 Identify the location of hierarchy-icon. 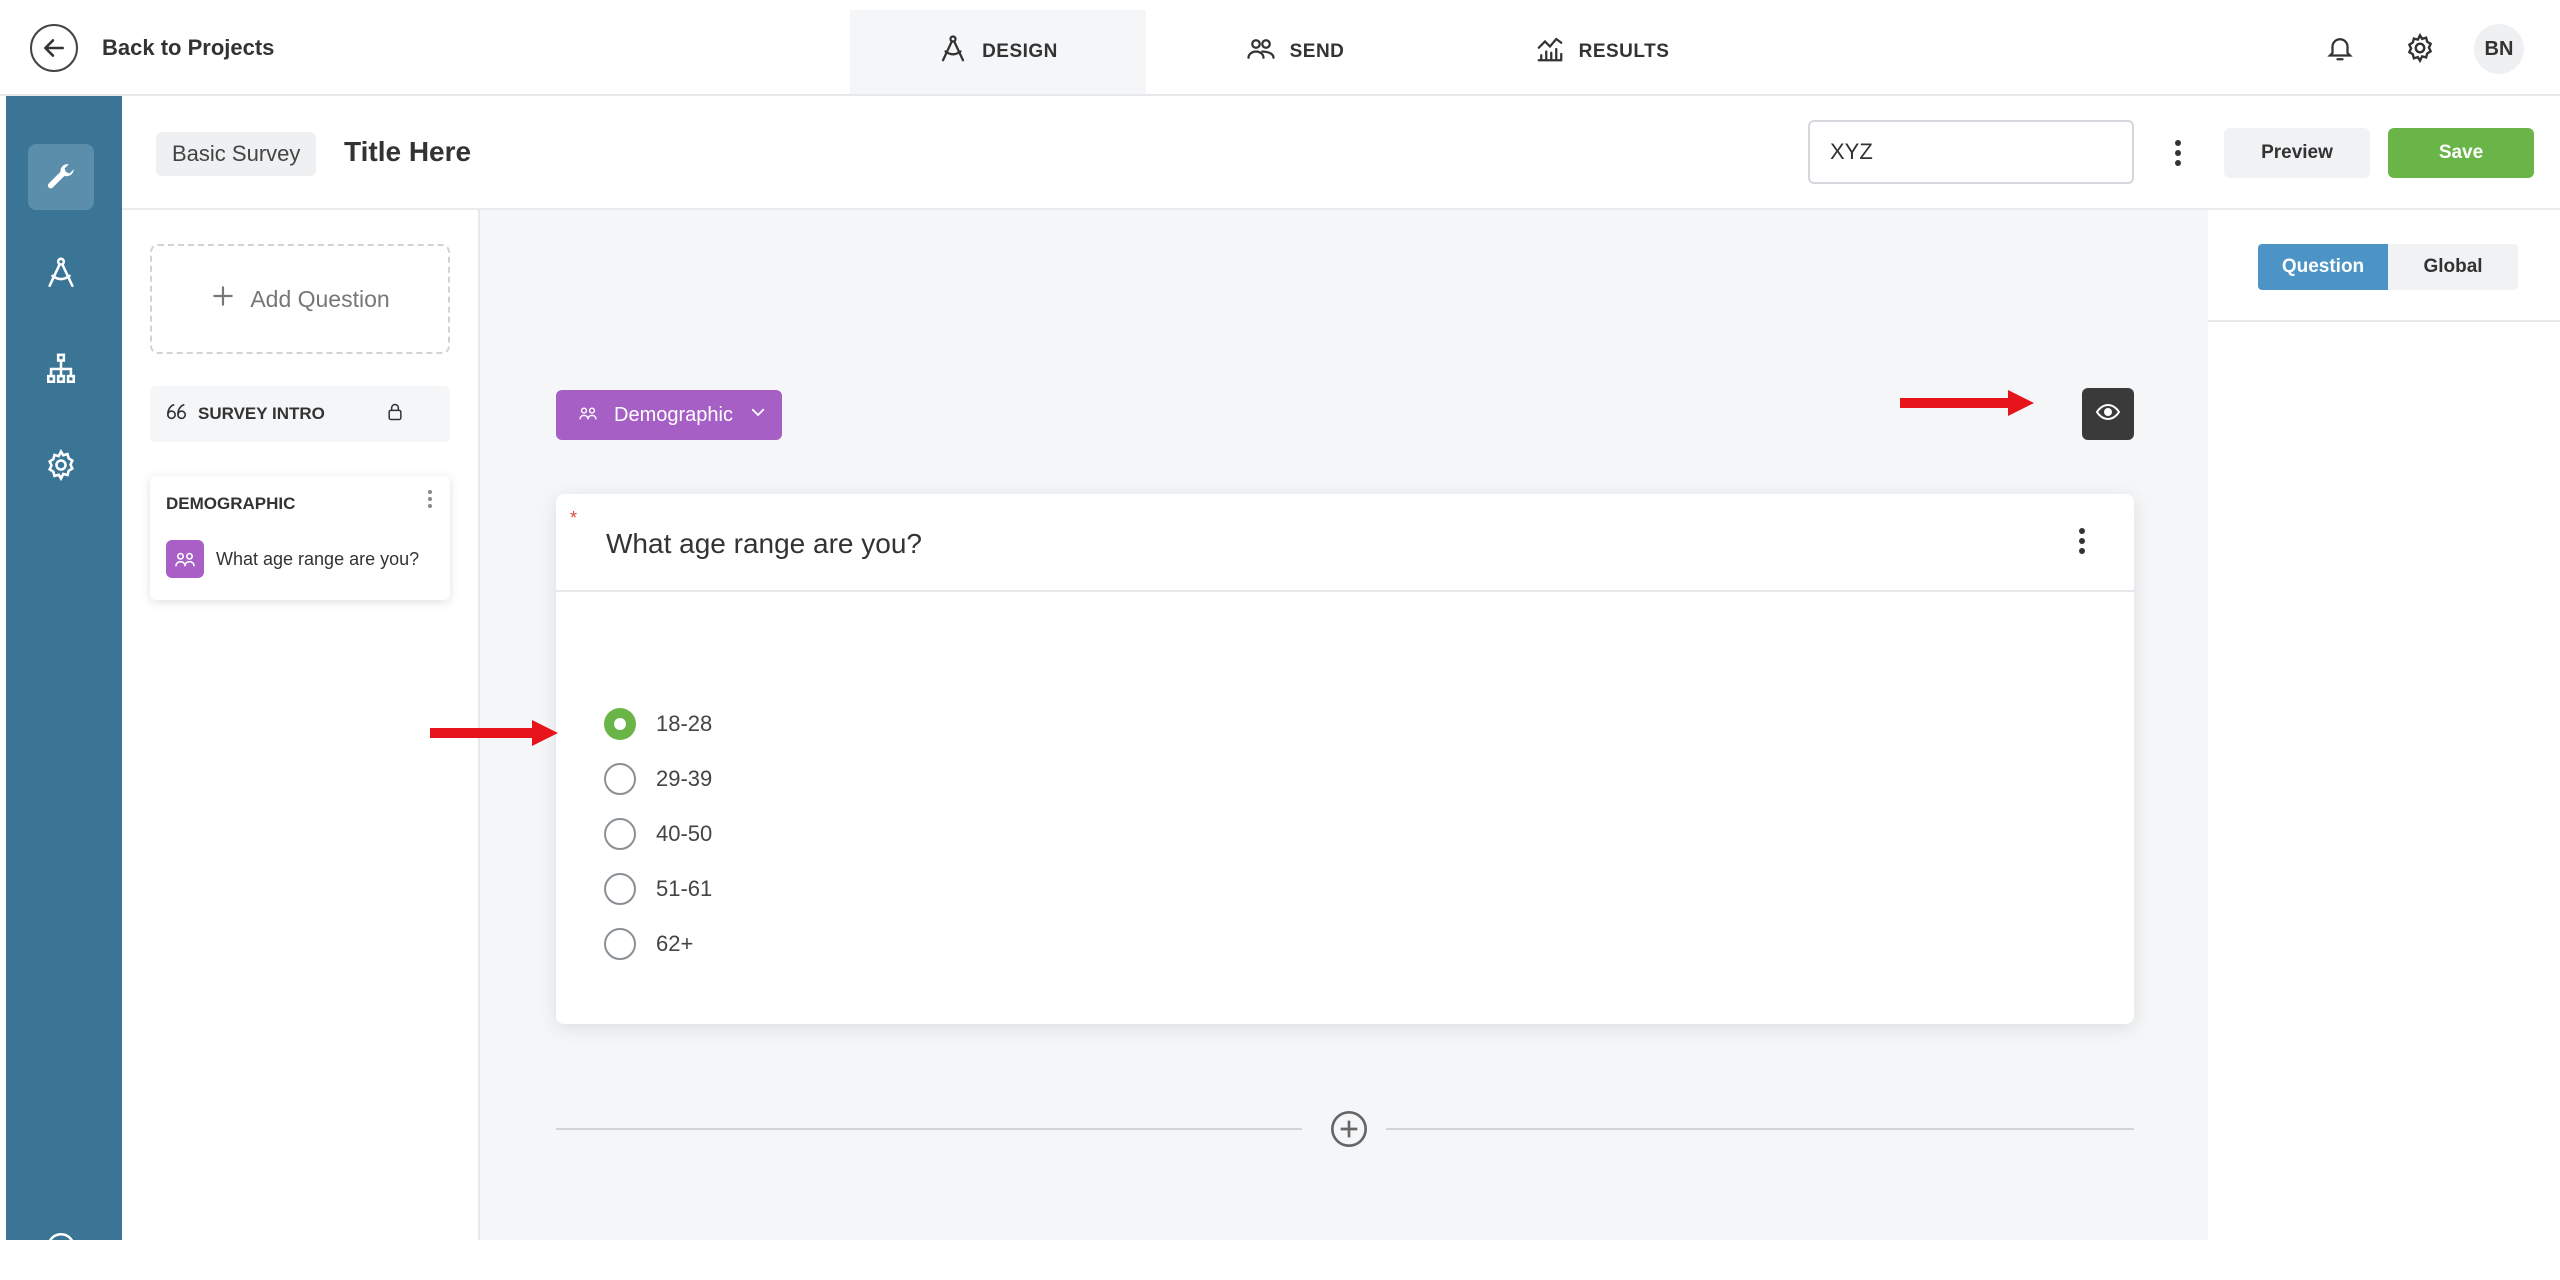
(61, 369).